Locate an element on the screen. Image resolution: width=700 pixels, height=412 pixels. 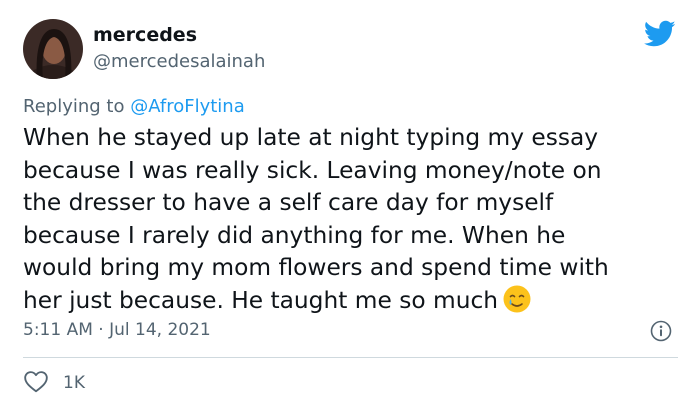
avatar is located at coordinates (53, 49).